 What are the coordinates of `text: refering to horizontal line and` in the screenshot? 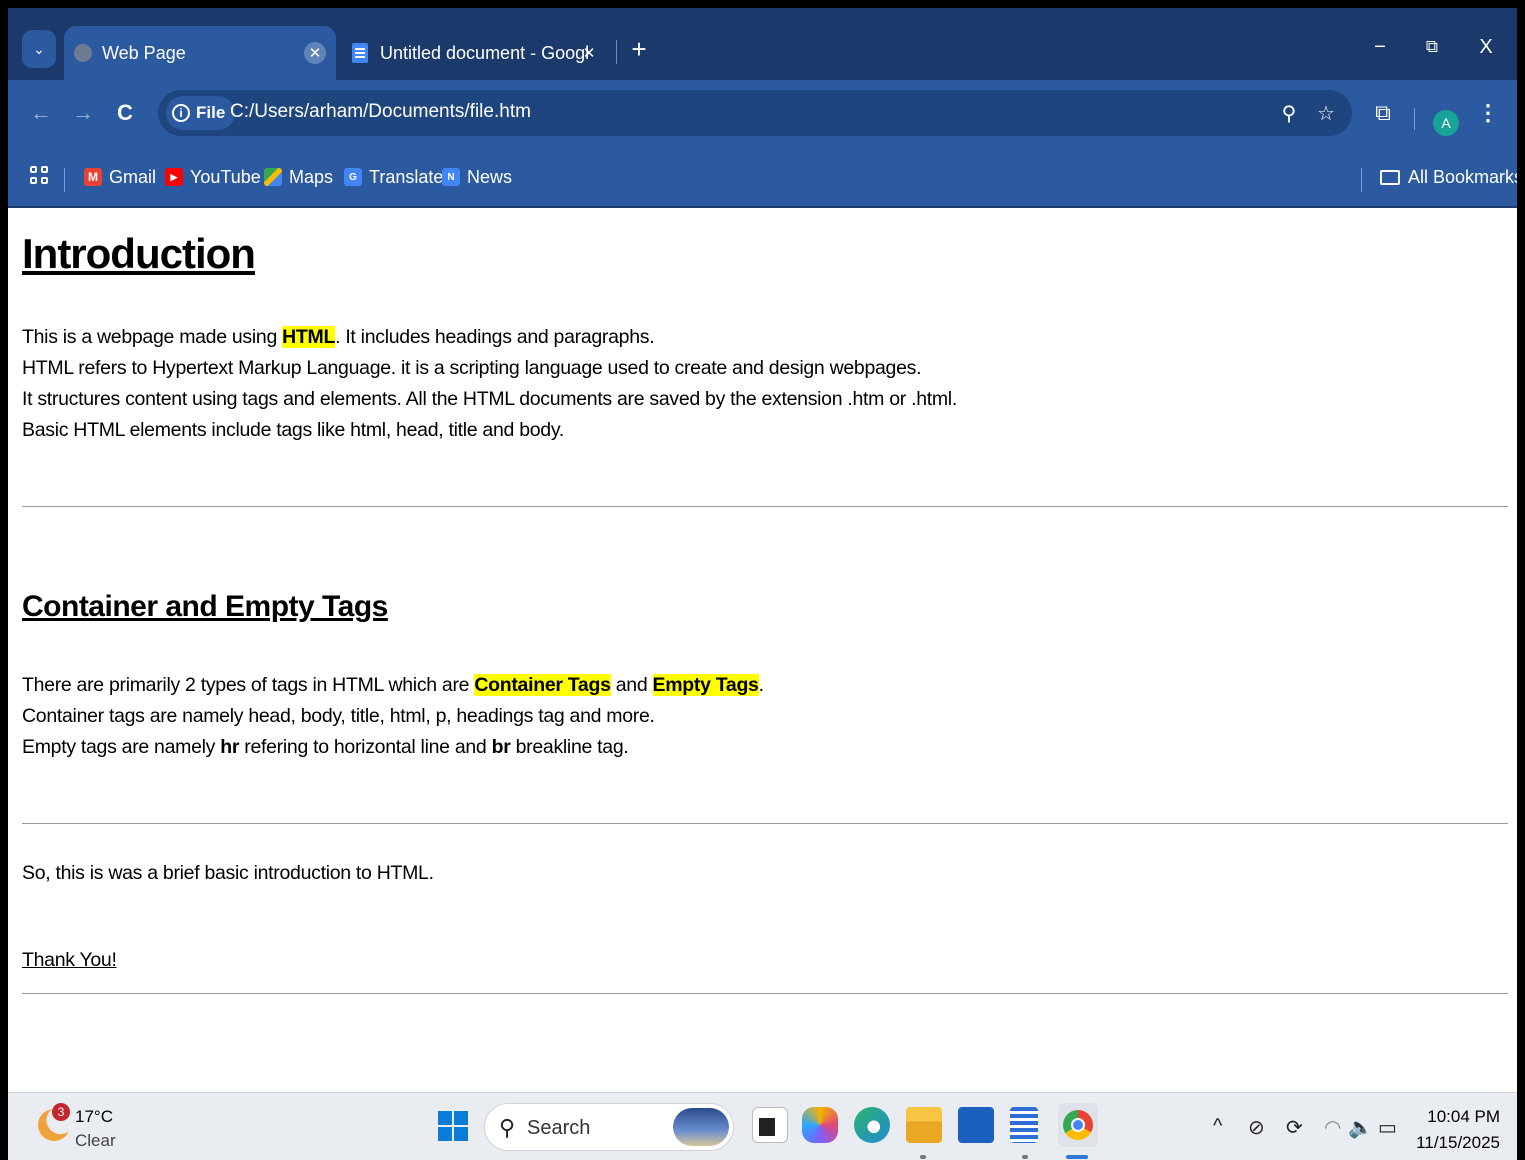 It's located at (365, 747).